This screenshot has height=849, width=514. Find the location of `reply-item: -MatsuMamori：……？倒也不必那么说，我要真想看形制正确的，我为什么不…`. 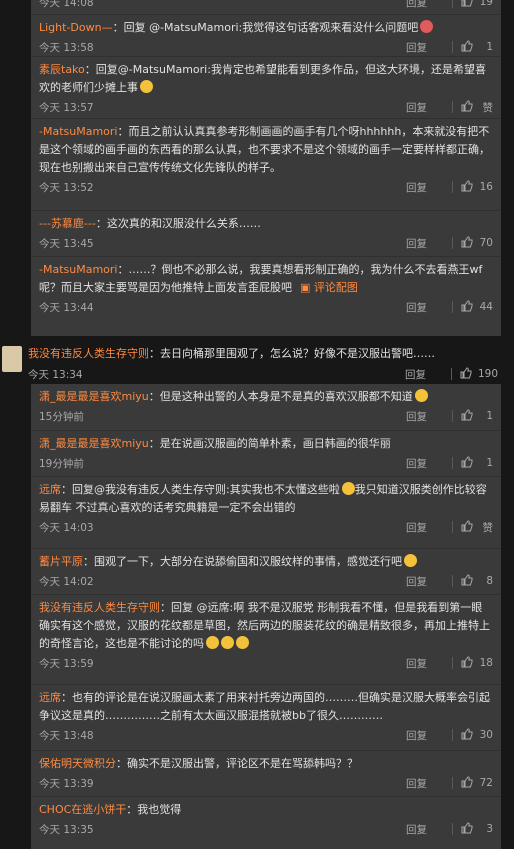

reply-item: -MatsuMamori：……？倒也不必那么说，我要真想看形制正确的，我为什么不… is located at coordinates (266, 296).